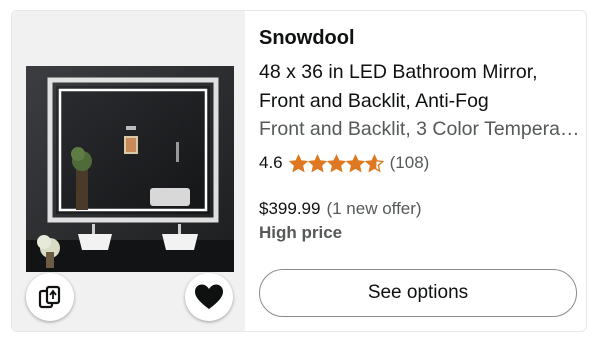 The image size is (600, 342). I want to click on star-rating, so click(336, 163).